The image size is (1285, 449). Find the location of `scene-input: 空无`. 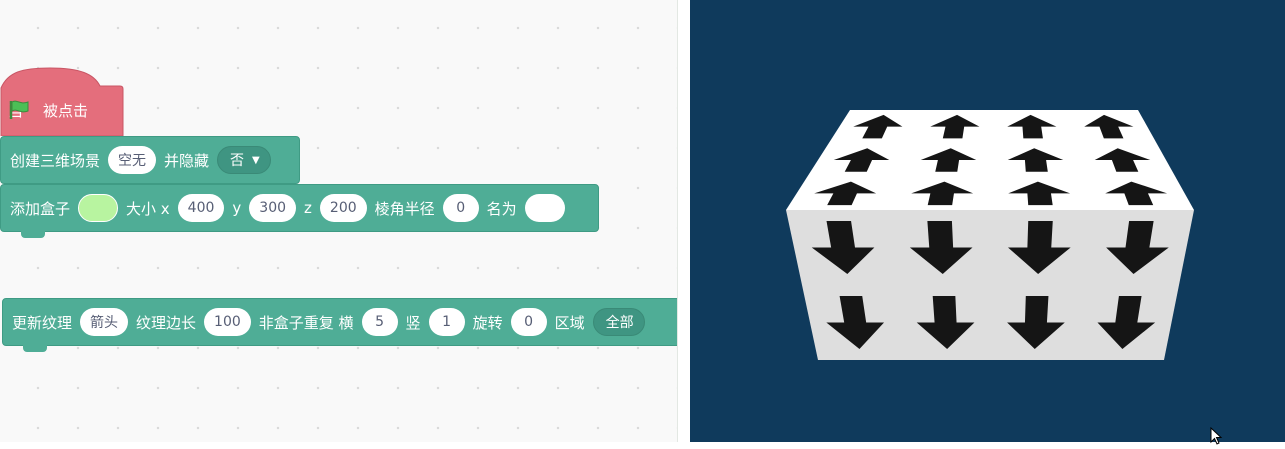

scene-input: 空无 is located at coordinates (132, 160).